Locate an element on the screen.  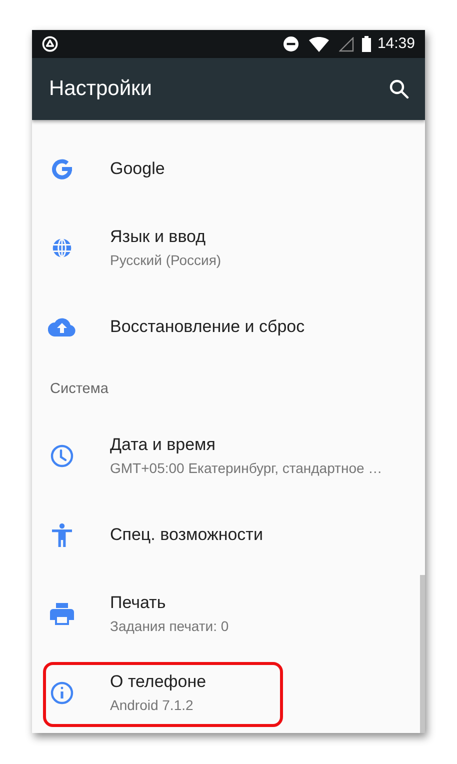
item-title: Спец. возможности is located at coordinates (186, 535).